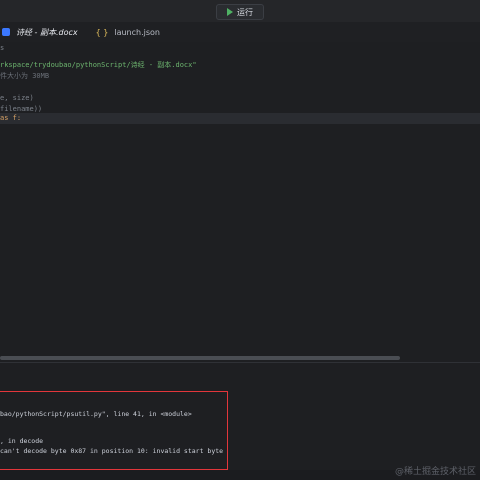  I want to click on run-button: 运行, so click(240, 12).